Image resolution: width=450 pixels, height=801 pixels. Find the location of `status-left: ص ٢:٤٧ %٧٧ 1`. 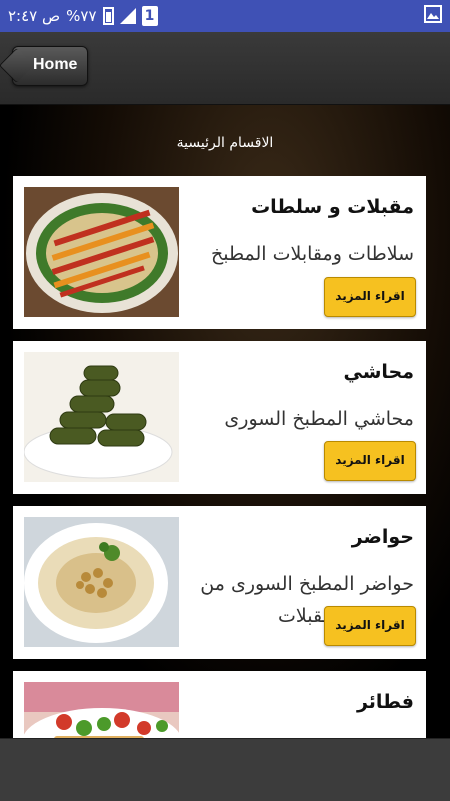

status-left: ص ٢:٤٧ %٧٧ 1 is located at coordinates (83, 16).